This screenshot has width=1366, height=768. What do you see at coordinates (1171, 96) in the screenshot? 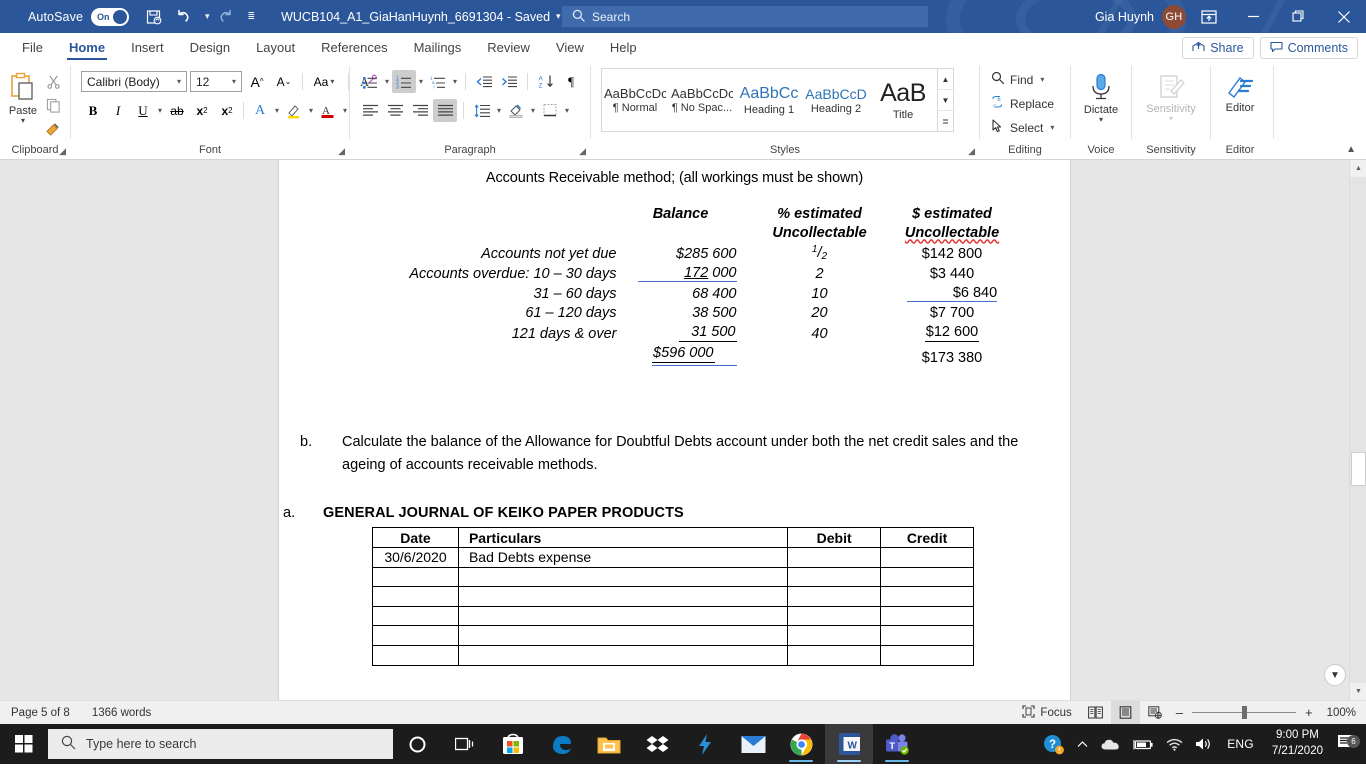
I see `sensitivity-button: Sensitivity ▾` at bounding box center [1171, 96].